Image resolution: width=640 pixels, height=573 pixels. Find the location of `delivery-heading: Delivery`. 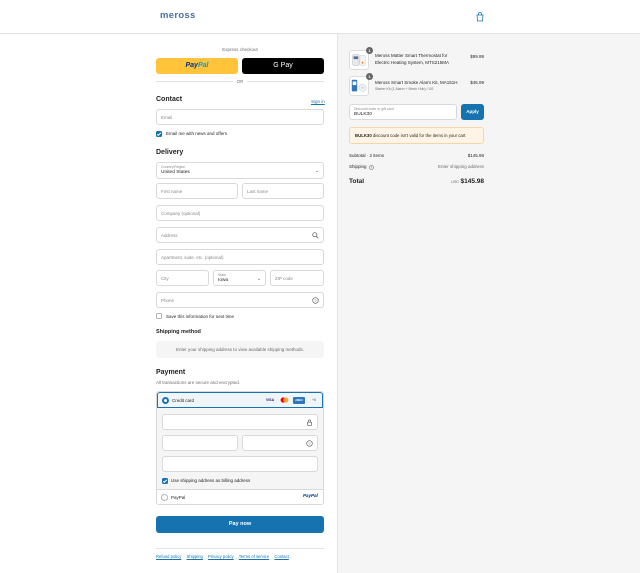

delivery-heading: Delivery is located at coordinates (170, 152).